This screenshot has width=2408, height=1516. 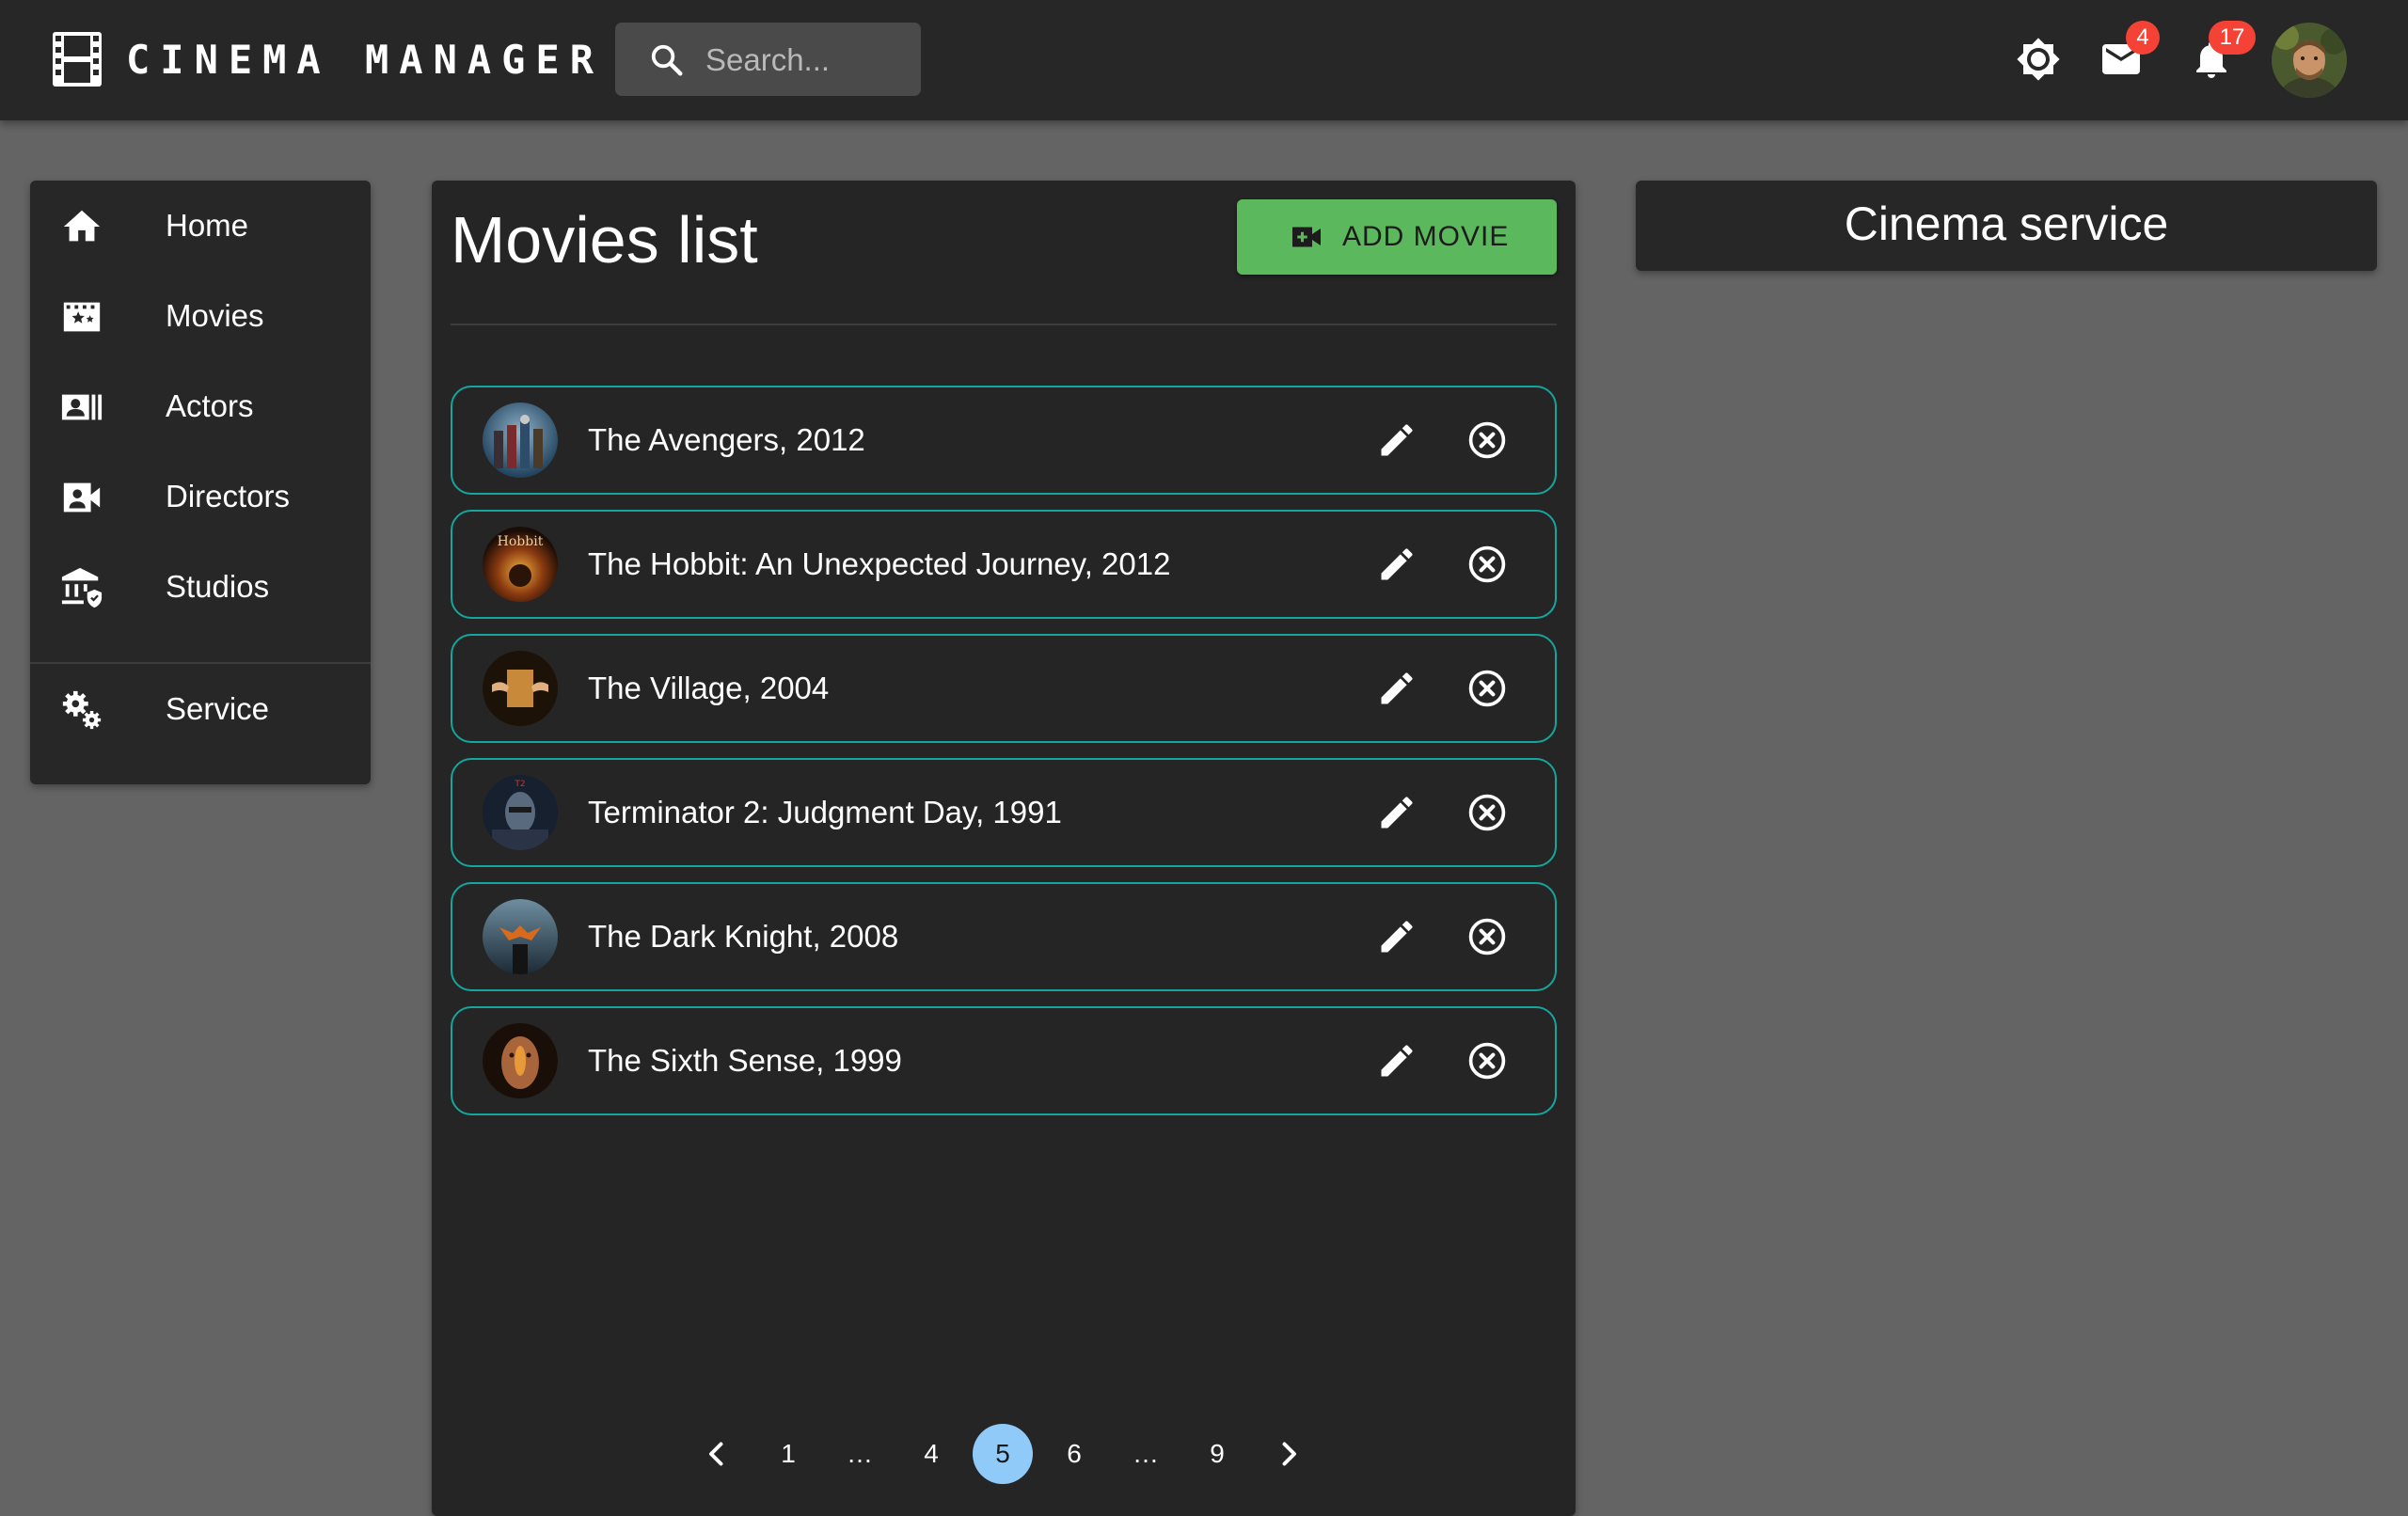 What do you see at coordinates (521, 541) in the screenshot?
I see `svg-text: Hobbit` at bounding box center [521, 541].